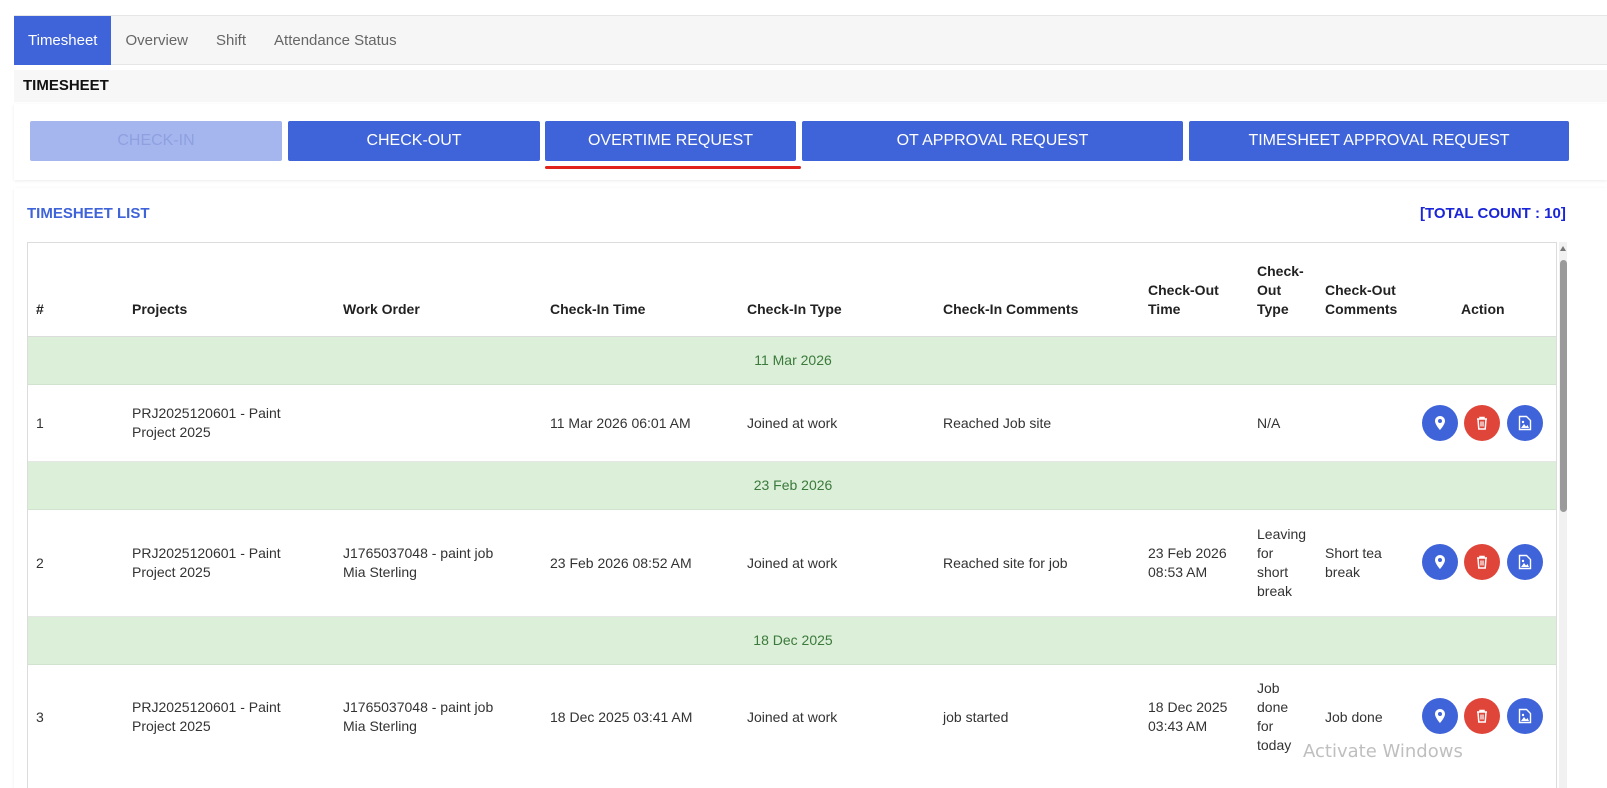  What do you see at coordinates (1563, 386) in the screenshot?
I see `scrollbar-thumb` at bounding box center [1563, 386].